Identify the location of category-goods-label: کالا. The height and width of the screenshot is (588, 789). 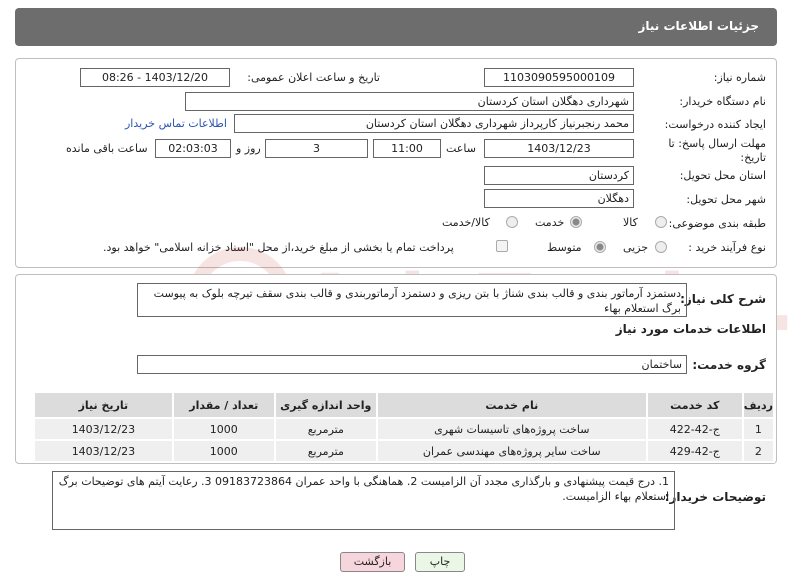
(630, 222).